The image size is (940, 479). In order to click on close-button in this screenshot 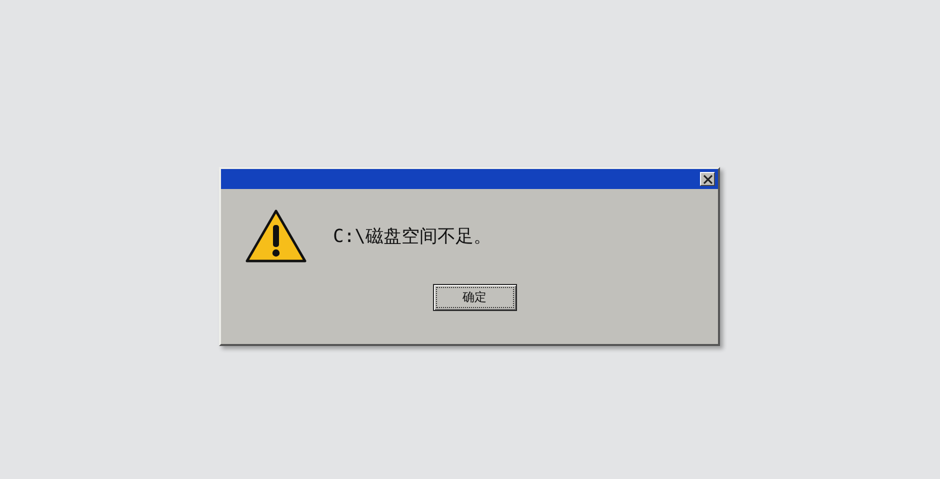, I will do `click(707, 179)`.